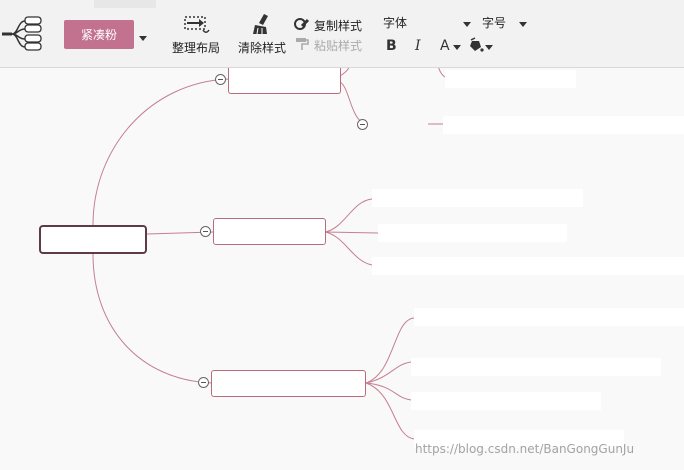 Image resolution: width=684 pixels, height=470 pixels. I want to click on bold-button: B, so click(391, 46).